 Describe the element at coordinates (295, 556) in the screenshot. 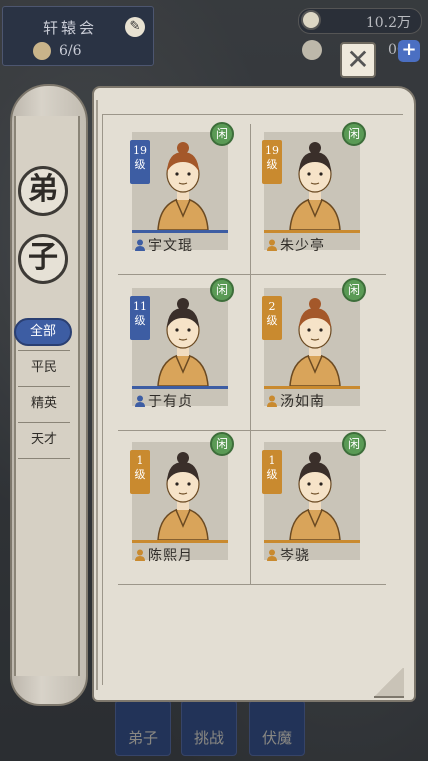

I see `disciple-name: 岑骁` at that location.